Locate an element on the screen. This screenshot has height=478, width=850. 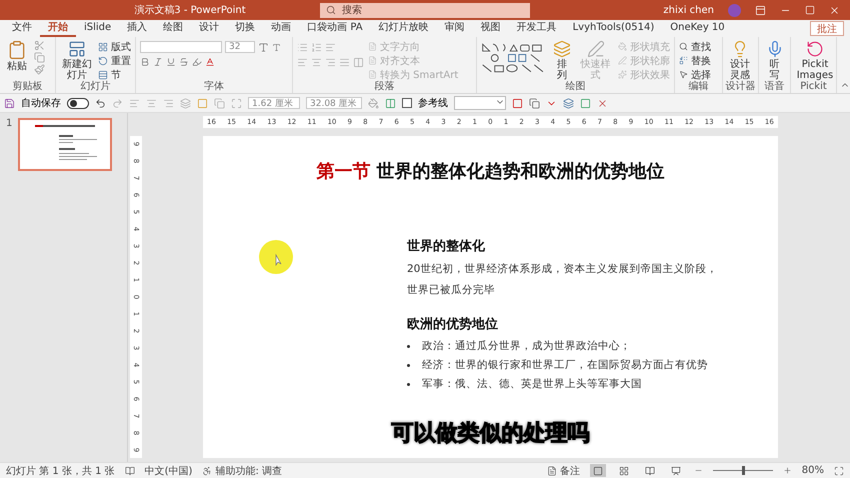
justify-icon is located at coordinates (344, 62).